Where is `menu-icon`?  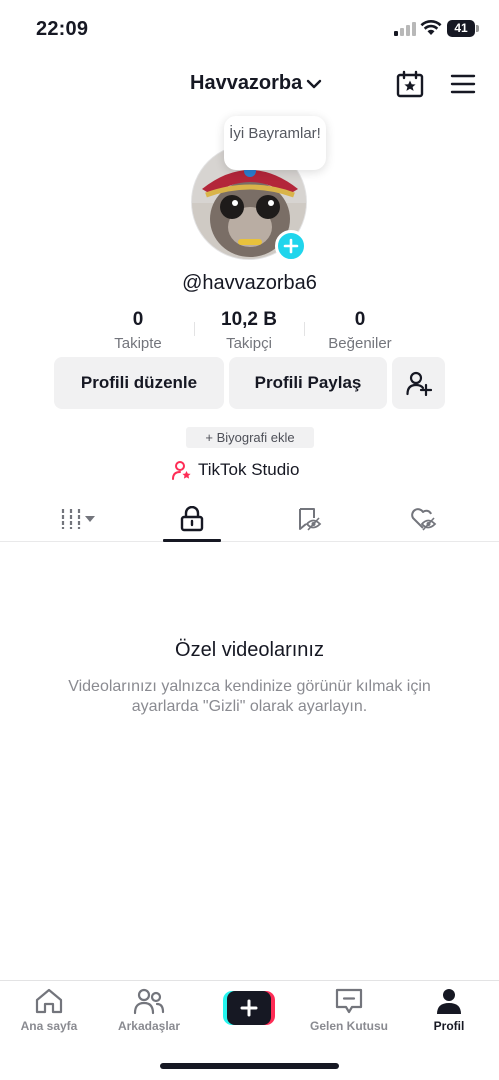 menu-icon is located at coordinates (463, 84).